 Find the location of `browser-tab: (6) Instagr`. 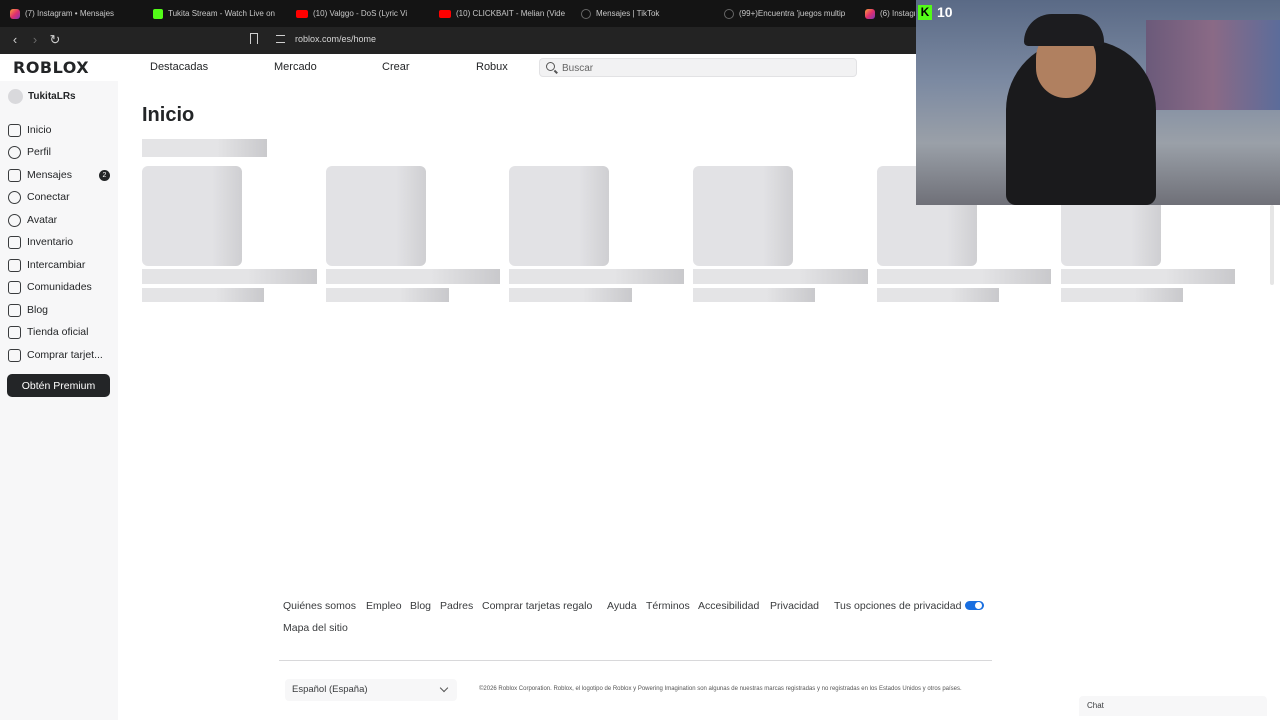

browser-tab: (6) Instagr is located at coordinates (890, 13).